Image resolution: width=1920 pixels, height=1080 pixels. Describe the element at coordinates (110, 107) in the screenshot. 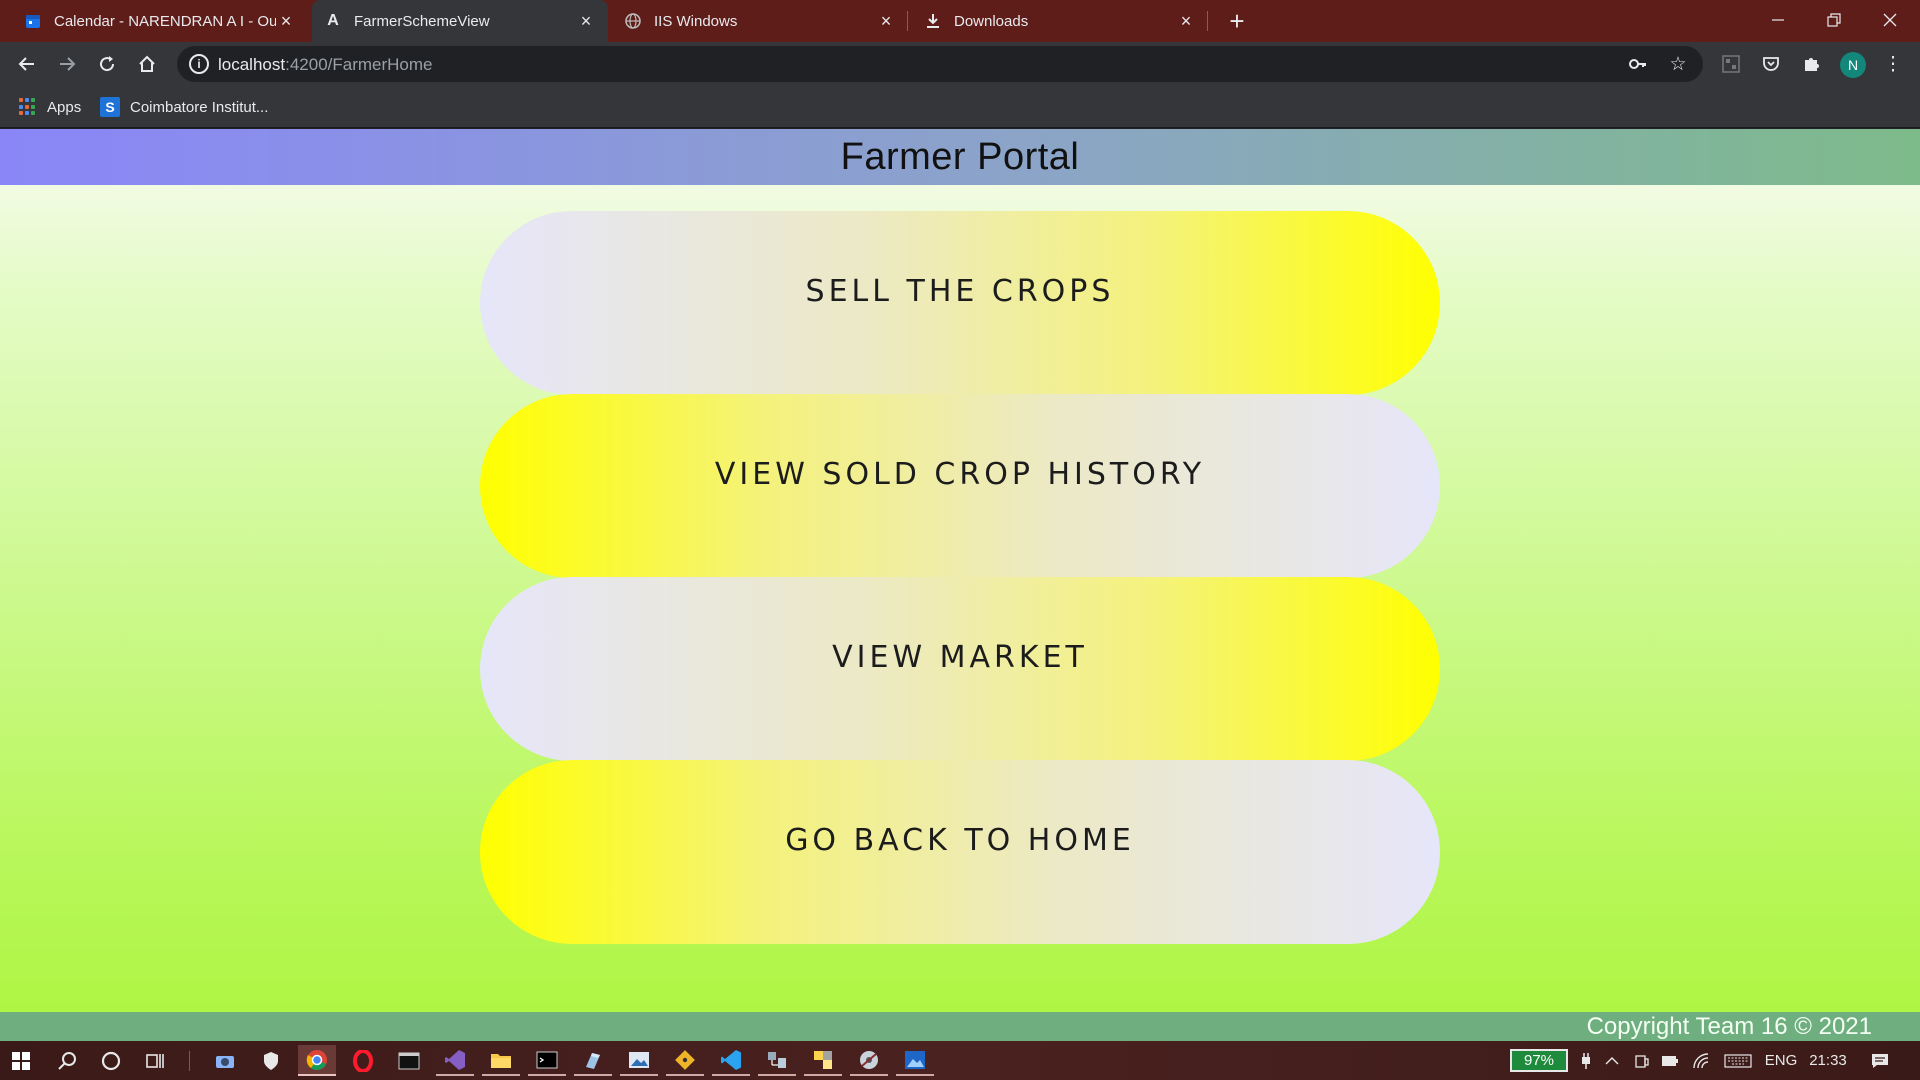

I see `s-logo-icon: S` at that location.